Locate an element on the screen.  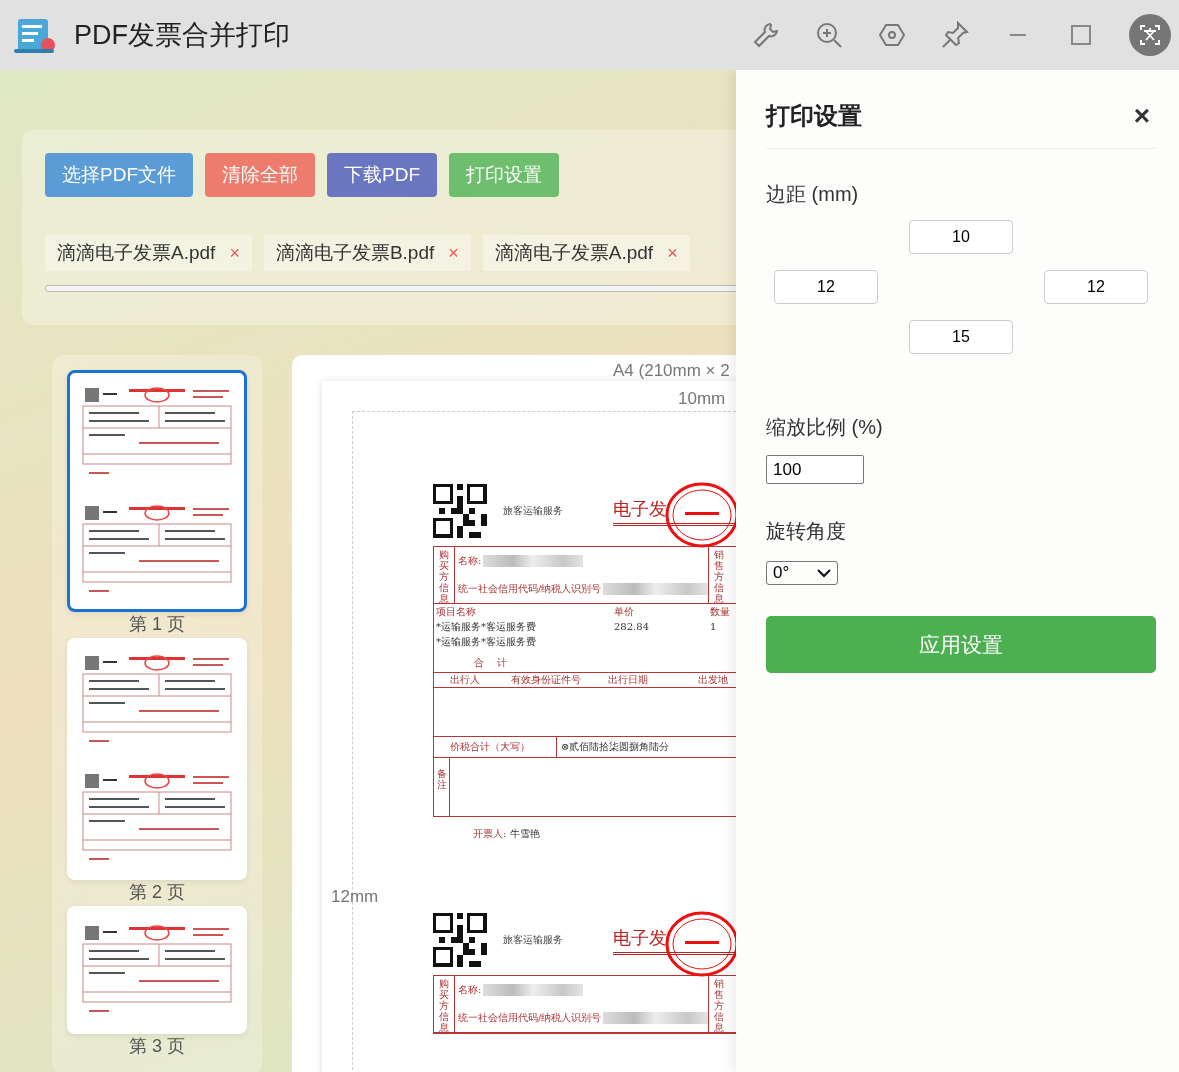
field-label: 旋转角度 is located at coordinates (806, 531).